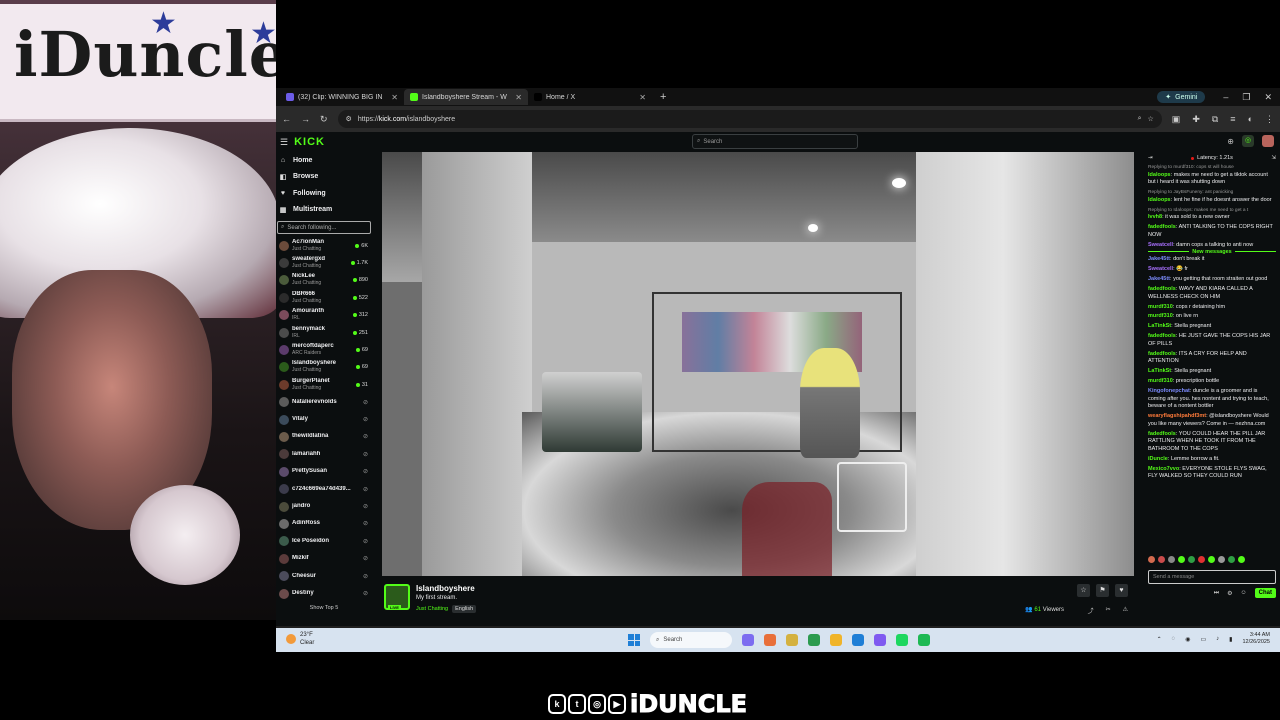 The image size is (1280, 720). I want to click on chat-emote-icon: ☺, so click(1244, 593).